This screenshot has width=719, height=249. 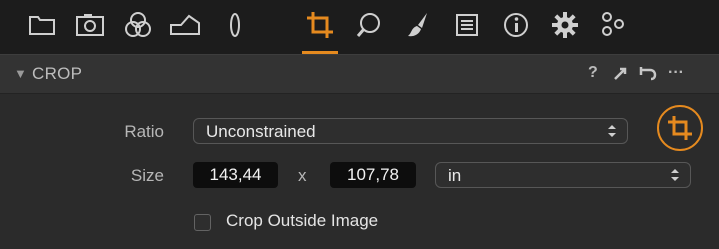 What do you see at coordinates (516, 25) in the screenshot?
I see `info-icon` at bounding box center [516, 25].